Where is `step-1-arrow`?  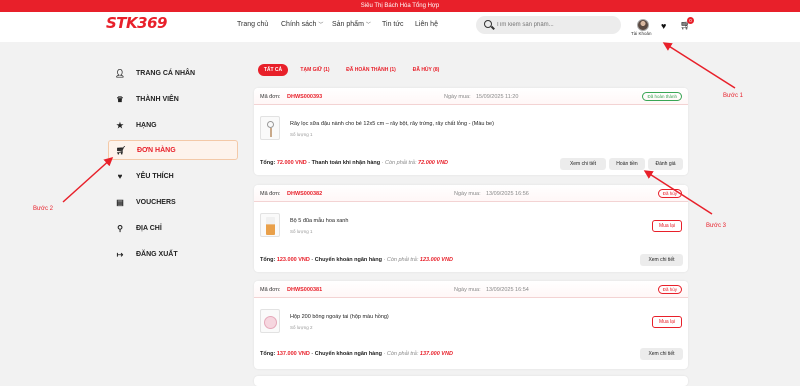 step-1-arrow is located at coordinates (699, 65).